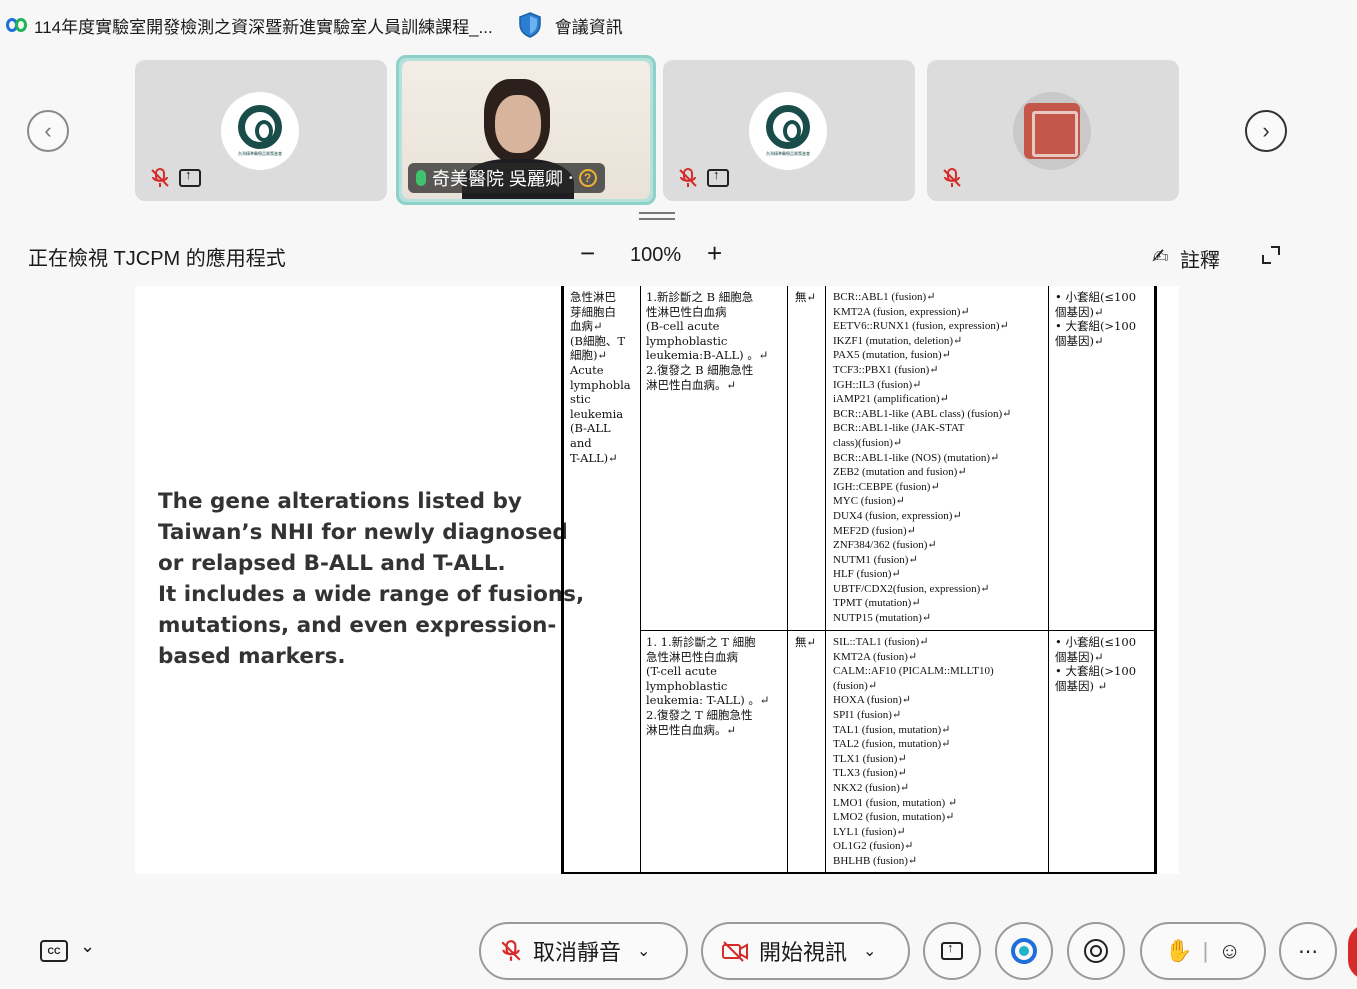  Describe the element at coordinates (529, 25) in the screenshot. I see `shield-icon` at that location.